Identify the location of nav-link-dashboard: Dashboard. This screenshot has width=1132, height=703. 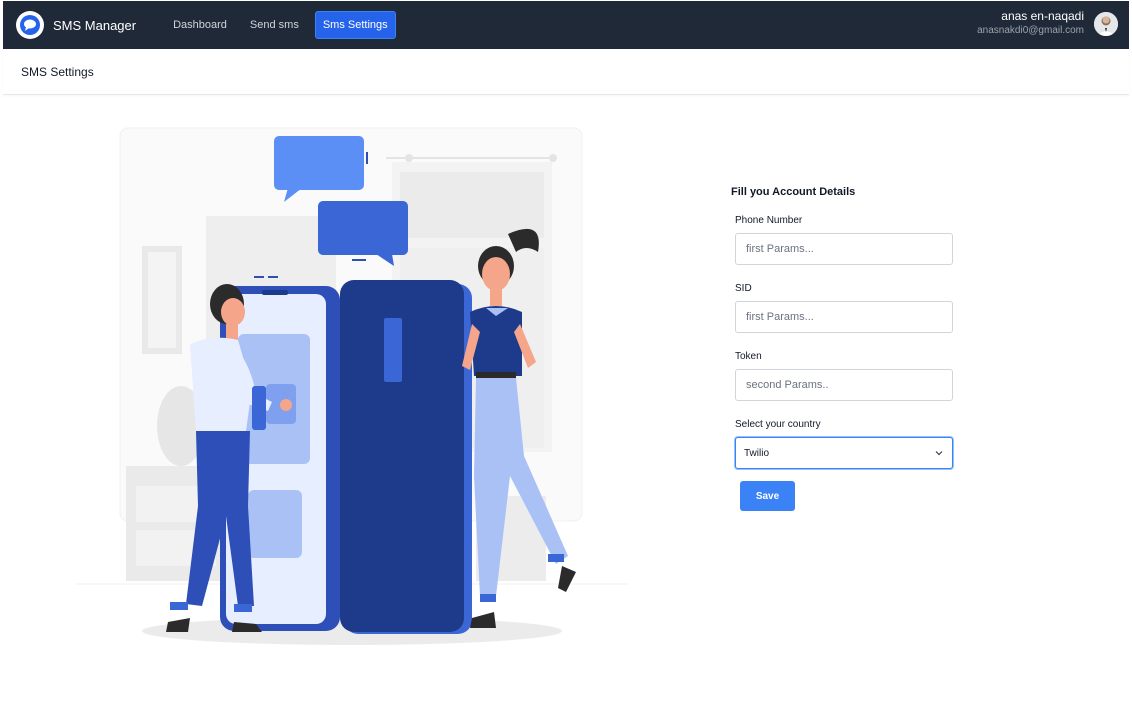
(200, 25).